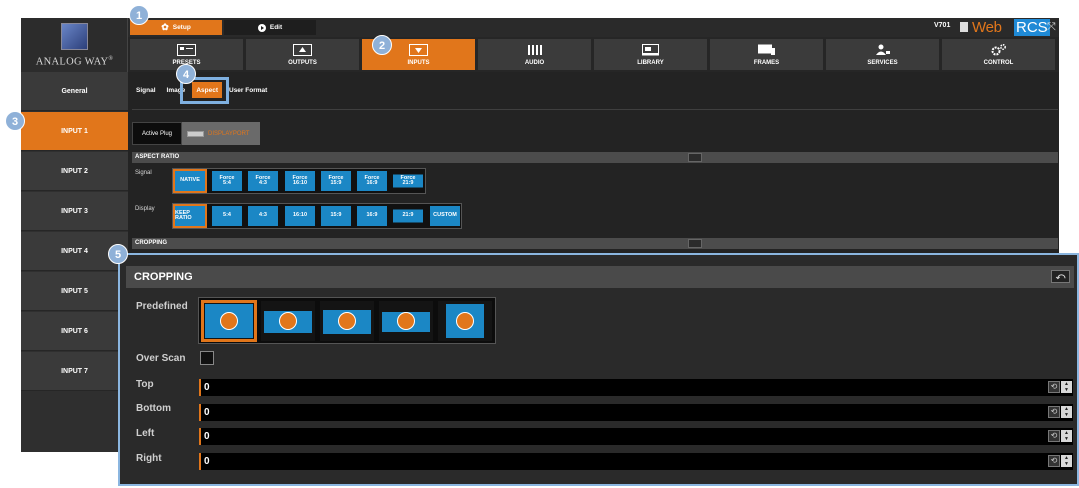 This screenshot has width=1079, height=488. What do you see at coordinates (227, 216) in the screenshot?
I see `display-5-4-button: 5:4` at bounding box center [227, 216].